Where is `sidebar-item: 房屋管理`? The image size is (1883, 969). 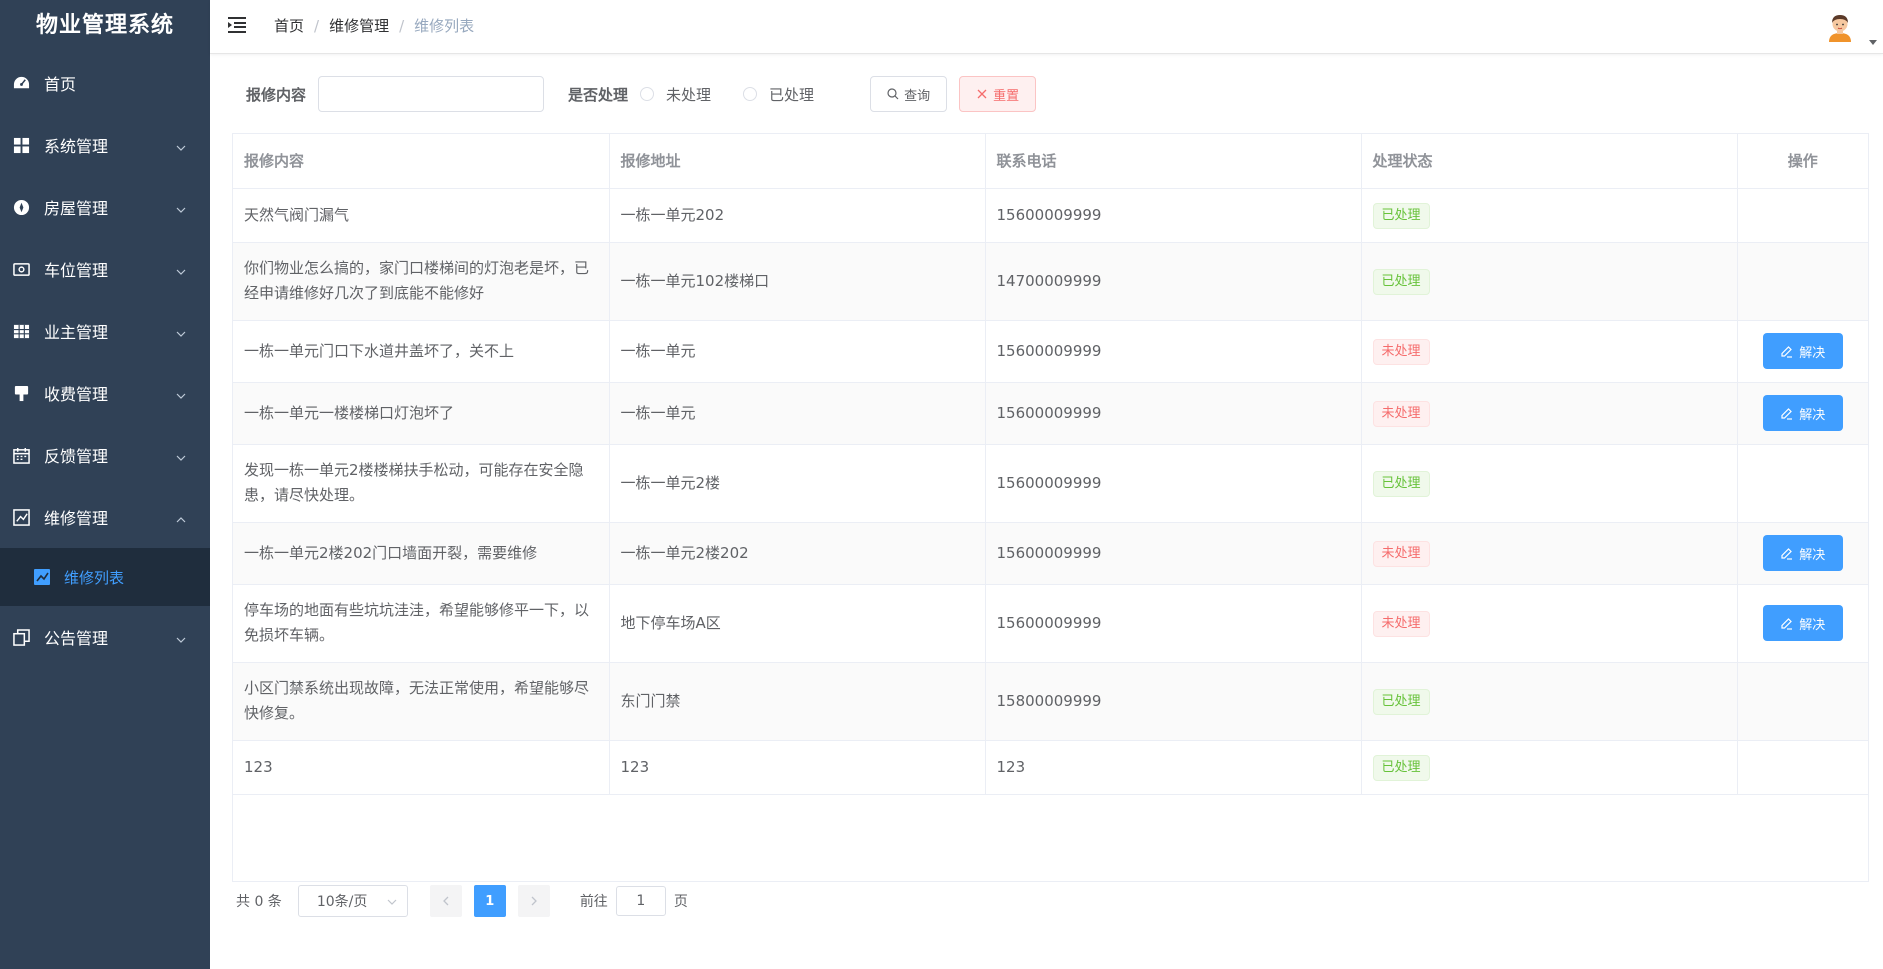
sidebar-item: 房屋管理 is located at coordinates (105, 207).